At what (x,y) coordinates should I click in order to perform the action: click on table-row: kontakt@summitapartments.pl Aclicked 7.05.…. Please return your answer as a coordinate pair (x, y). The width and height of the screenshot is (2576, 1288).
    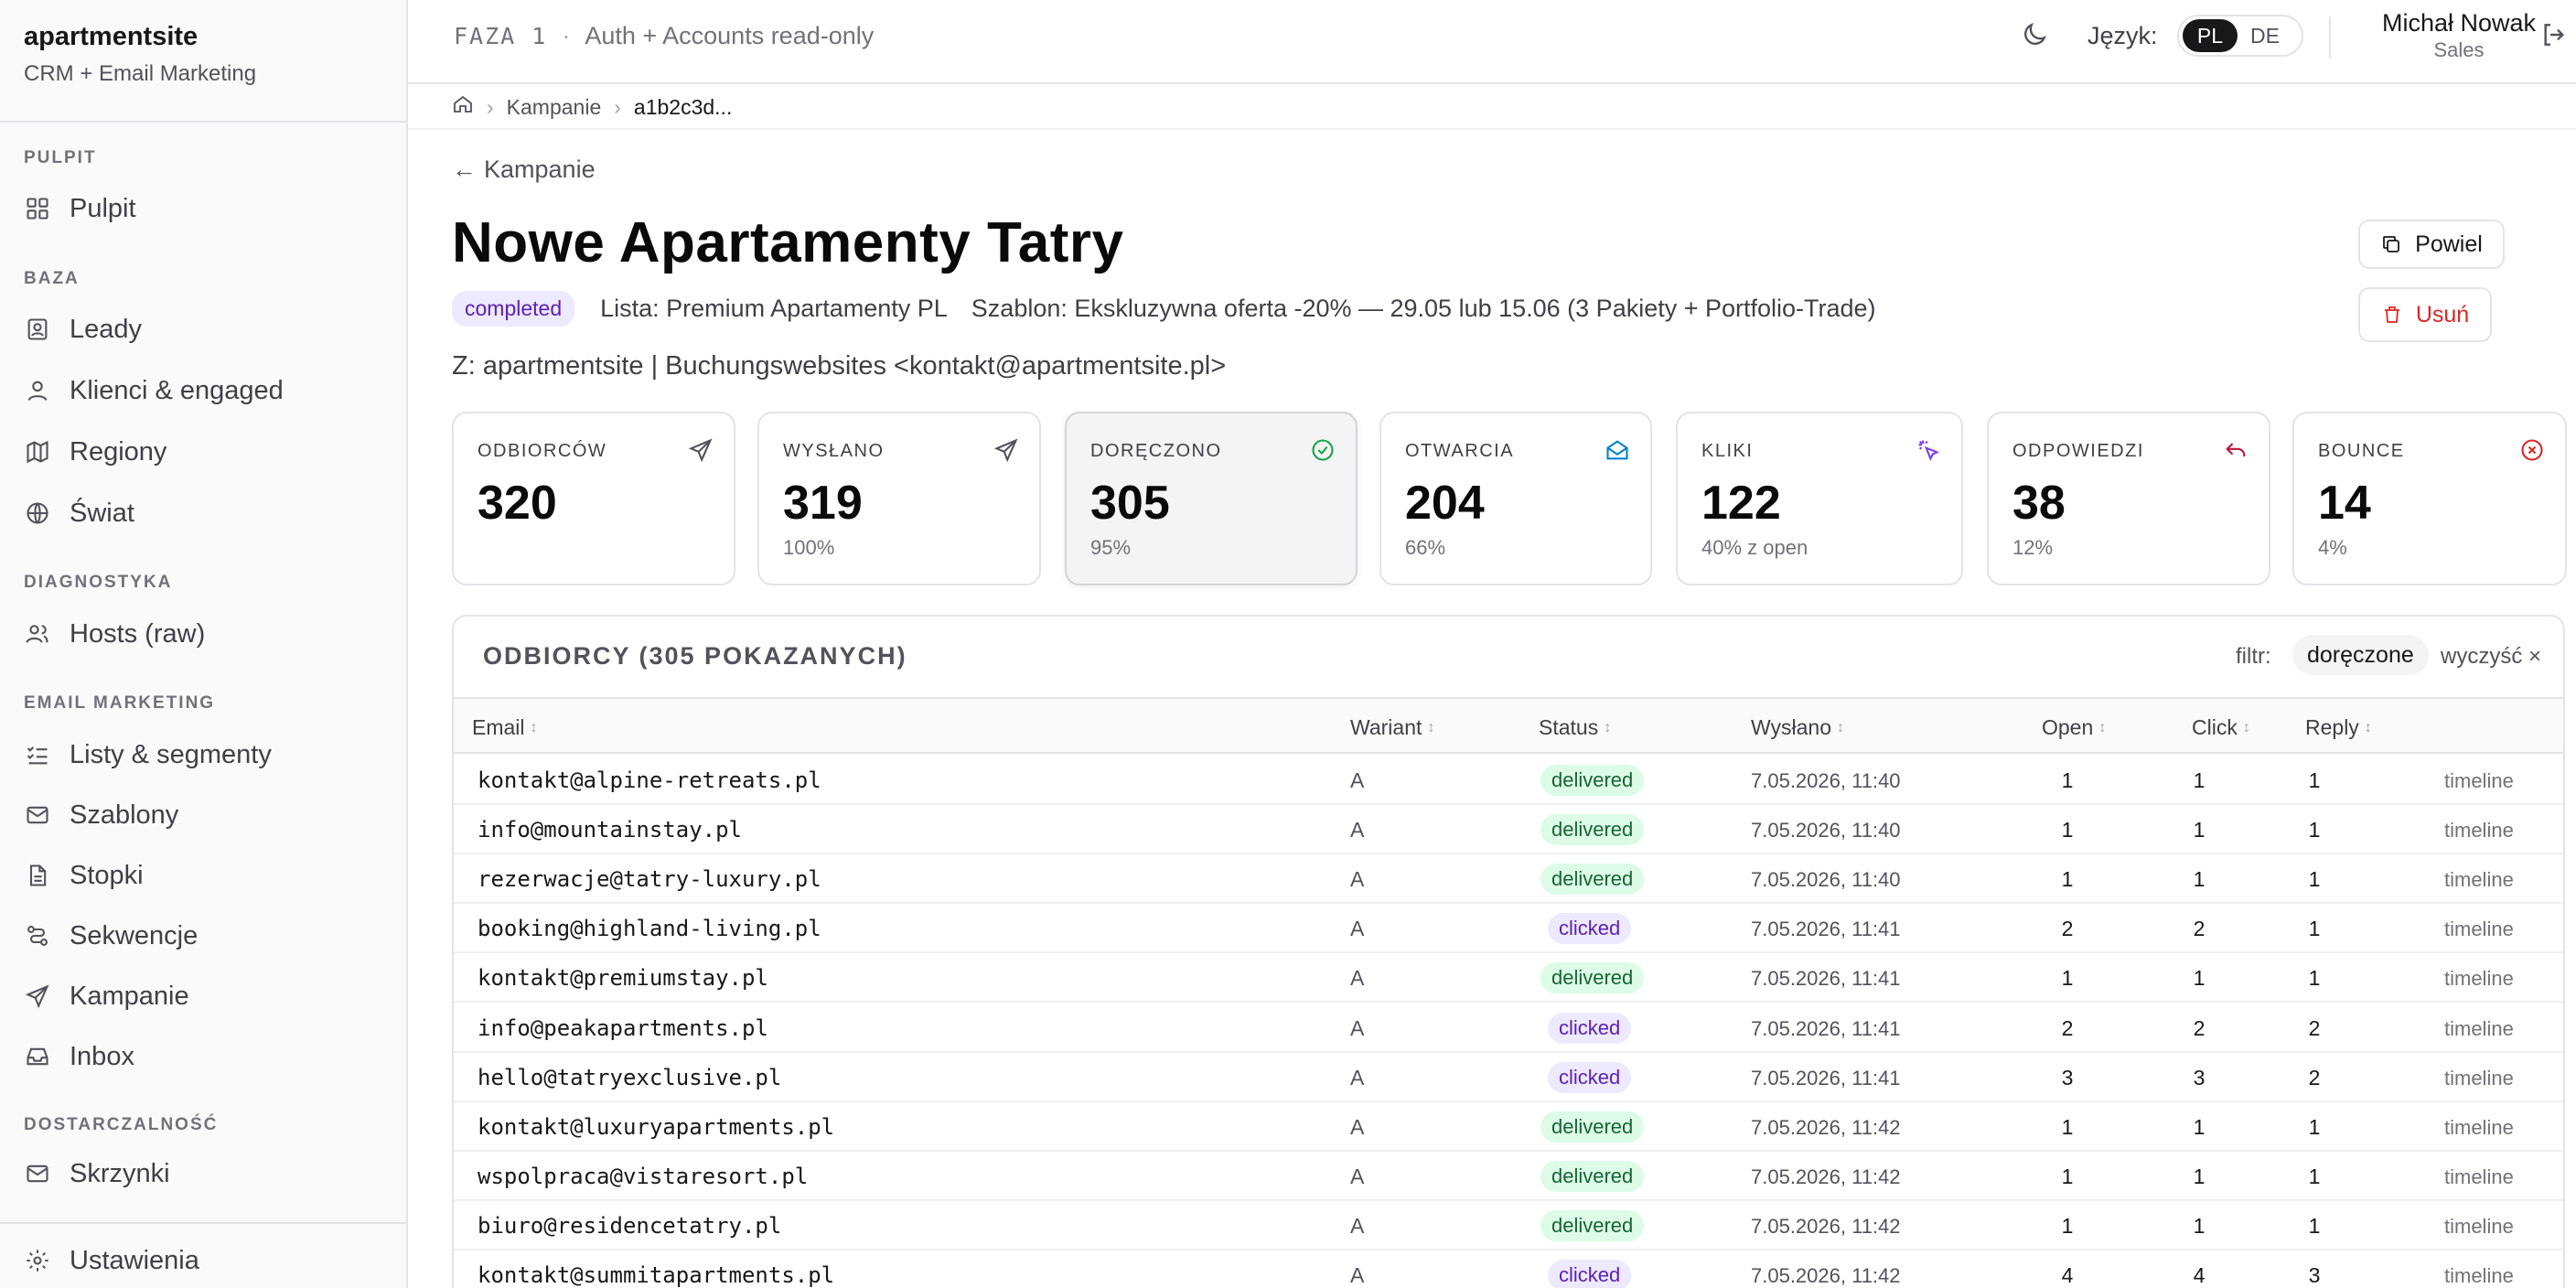
    Looking at the image, I should click on (1509, 1269).